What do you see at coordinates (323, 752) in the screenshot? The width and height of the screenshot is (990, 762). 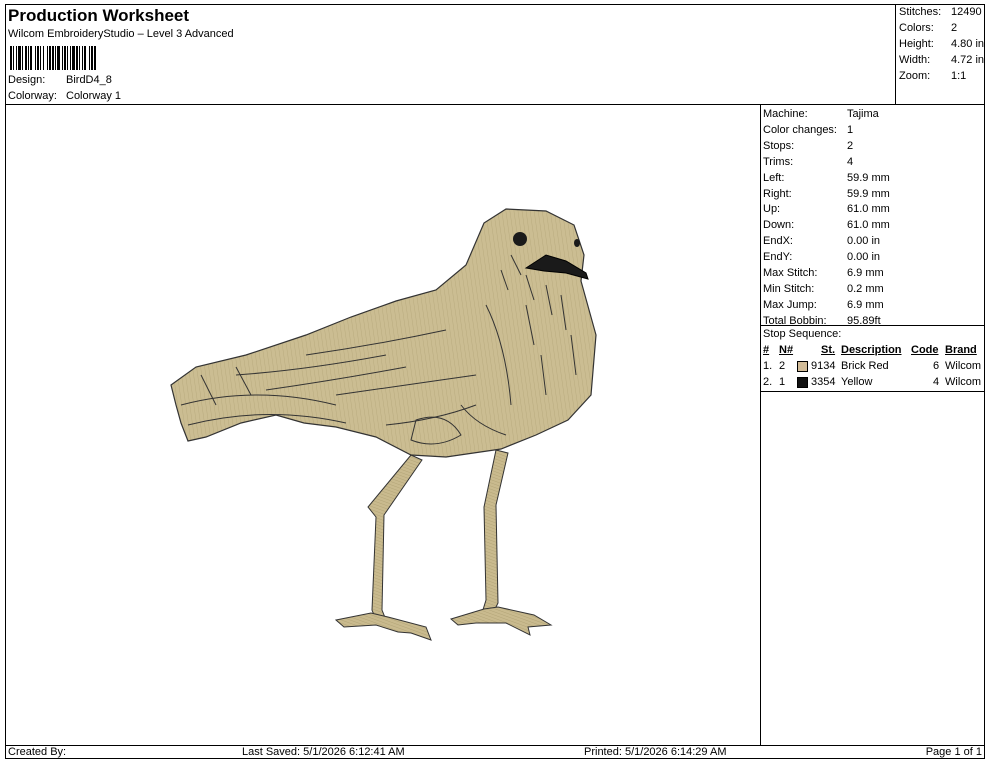 I see `last-saved: Last Saved: 5/1/2026 6:12:41 AM` at bounding box center [323, 752].